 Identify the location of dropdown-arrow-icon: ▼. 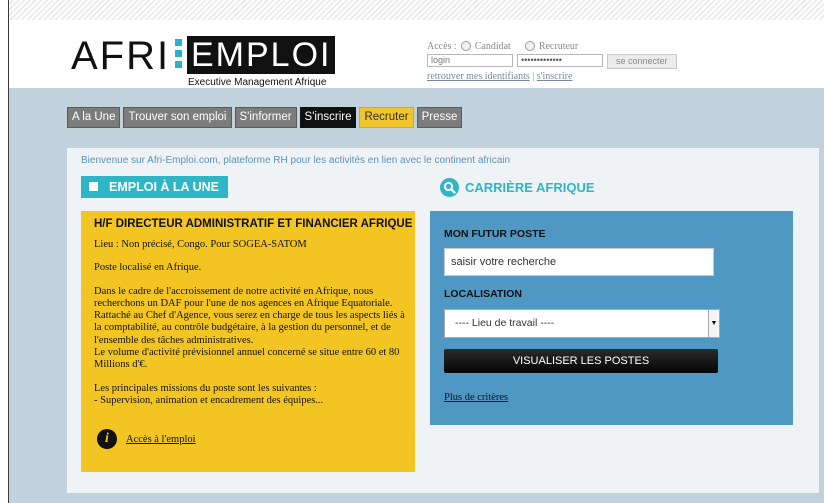
(713, 323).